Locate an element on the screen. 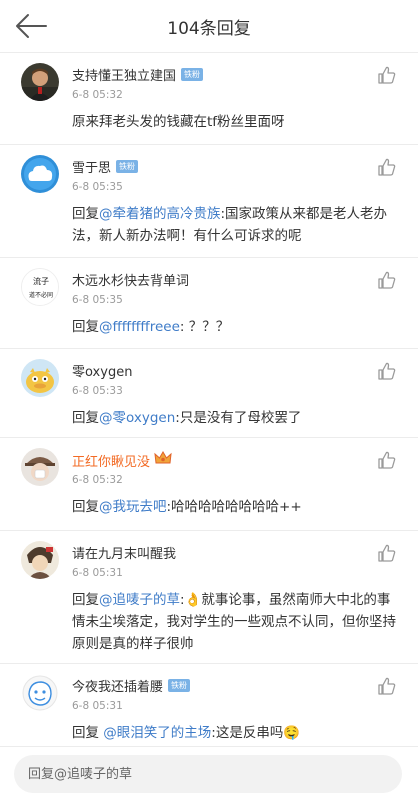 The width and height of the screenshot is (418, 801). user-name: 正红你瞅见没 is located at coordinates (111, 460).